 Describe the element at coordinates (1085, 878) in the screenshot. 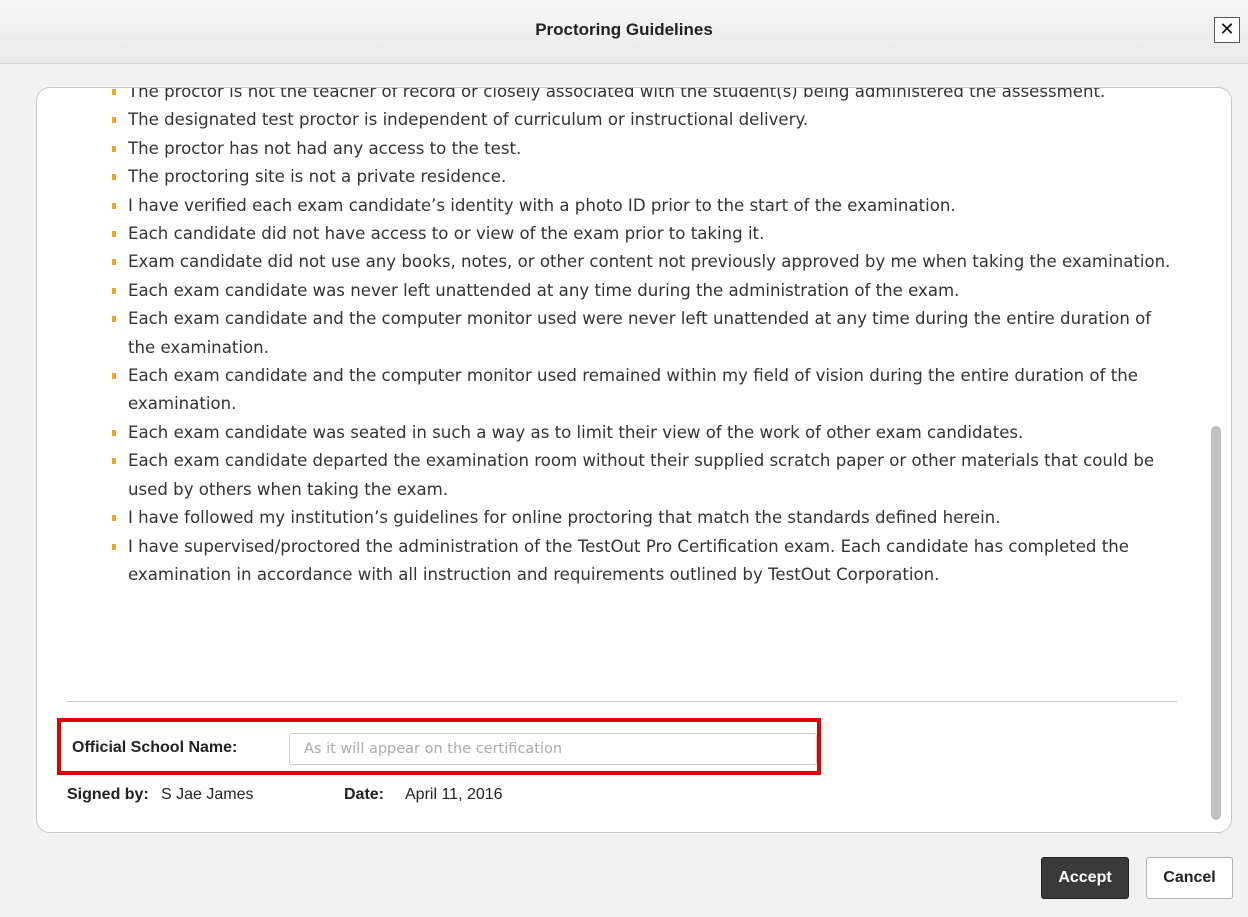

I see `accept-button: Accept` at that location.